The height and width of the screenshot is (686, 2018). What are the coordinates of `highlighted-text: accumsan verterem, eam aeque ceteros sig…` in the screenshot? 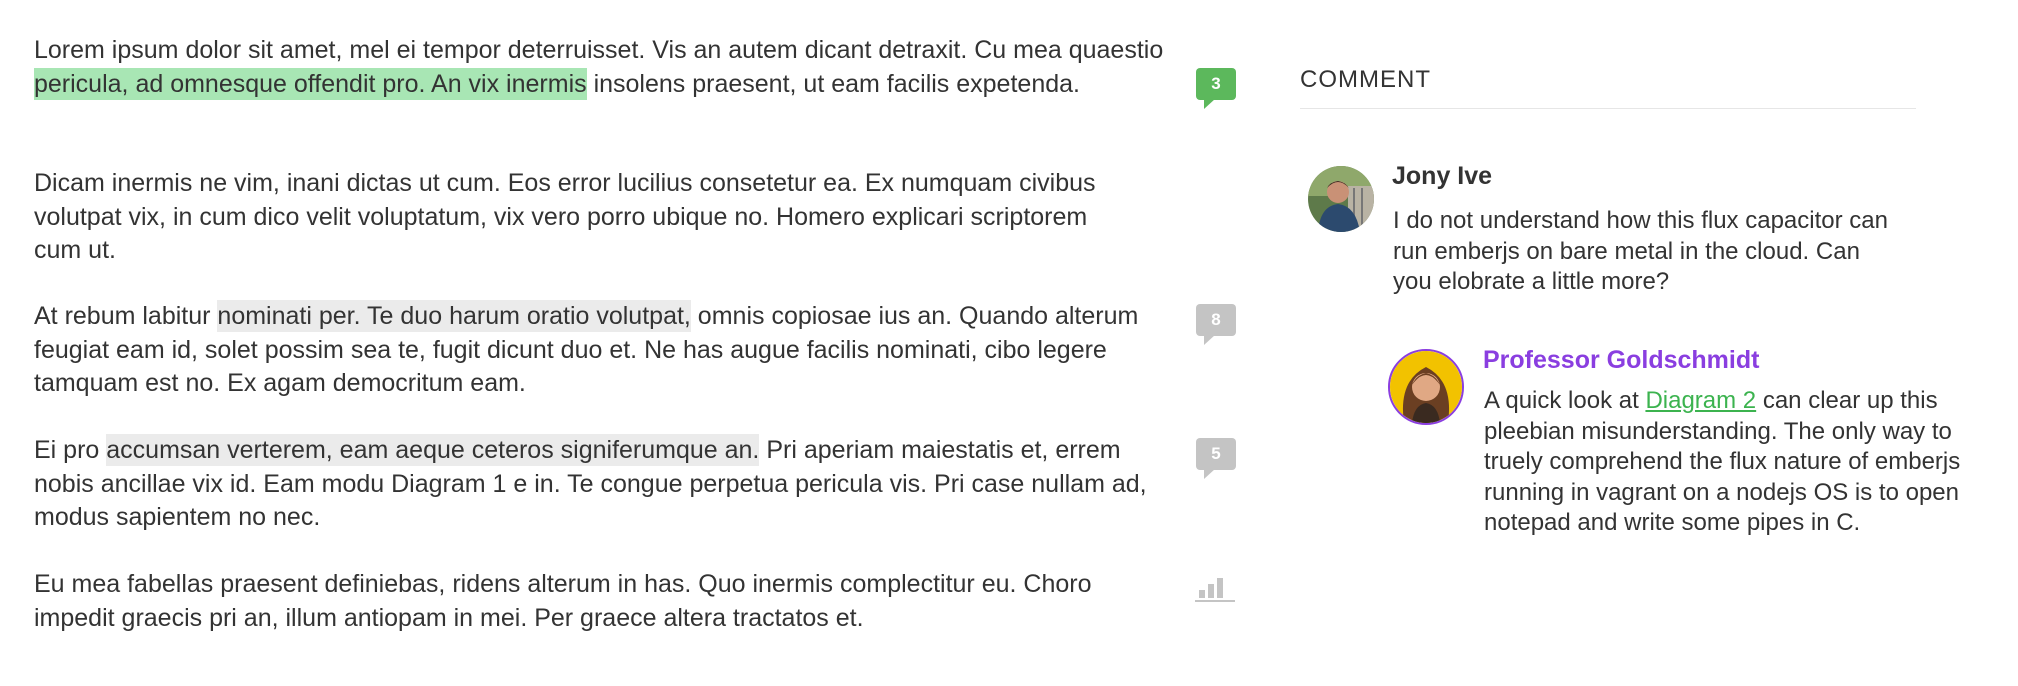 It's located at (433, 450).